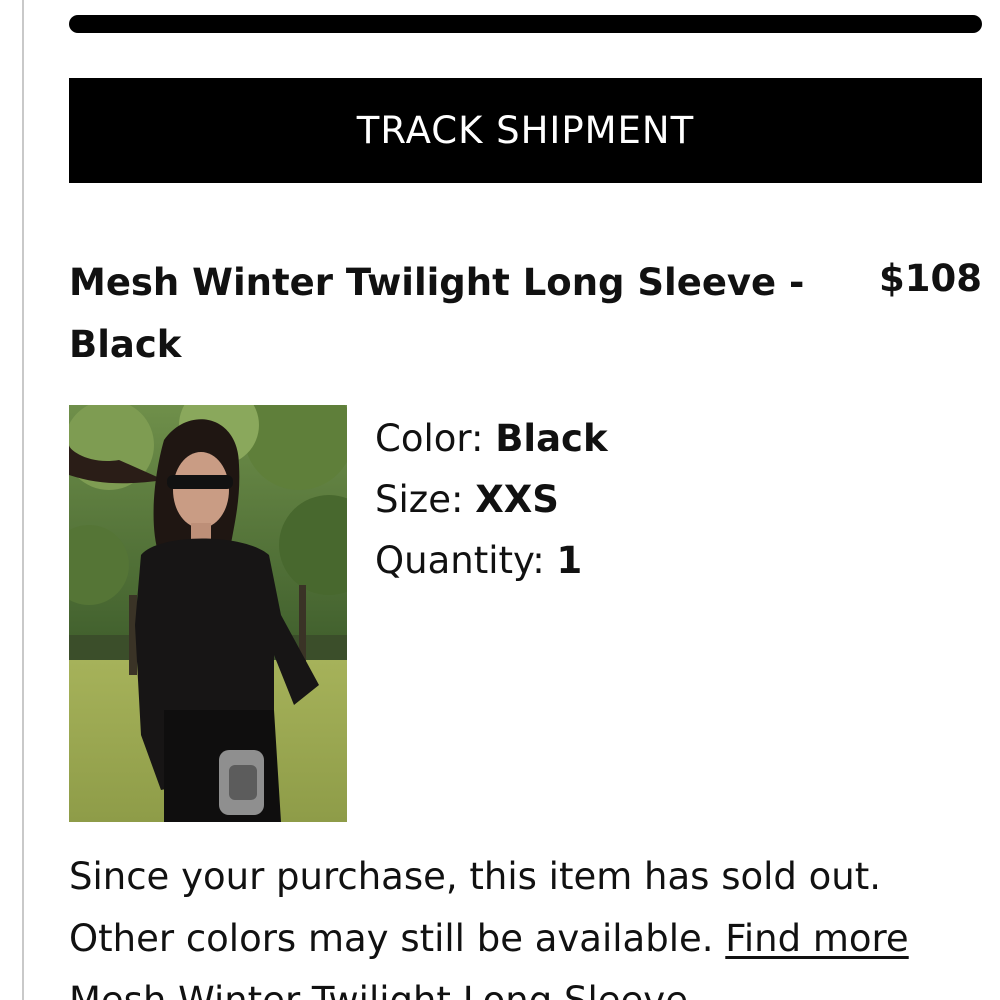  What do you see at coordinates (930, 278) in the screenshot?
I see `product-price: $108` at bounding box center [930, 278].